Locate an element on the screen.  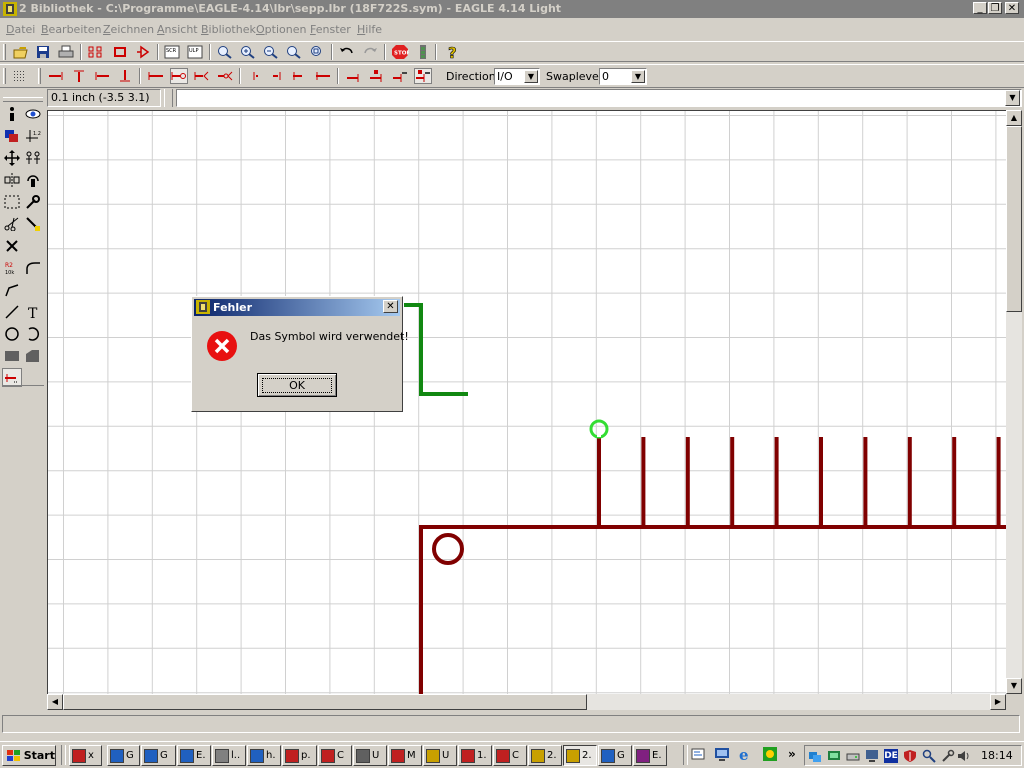
zoom-out-icon is located at coordinates (271, 52).